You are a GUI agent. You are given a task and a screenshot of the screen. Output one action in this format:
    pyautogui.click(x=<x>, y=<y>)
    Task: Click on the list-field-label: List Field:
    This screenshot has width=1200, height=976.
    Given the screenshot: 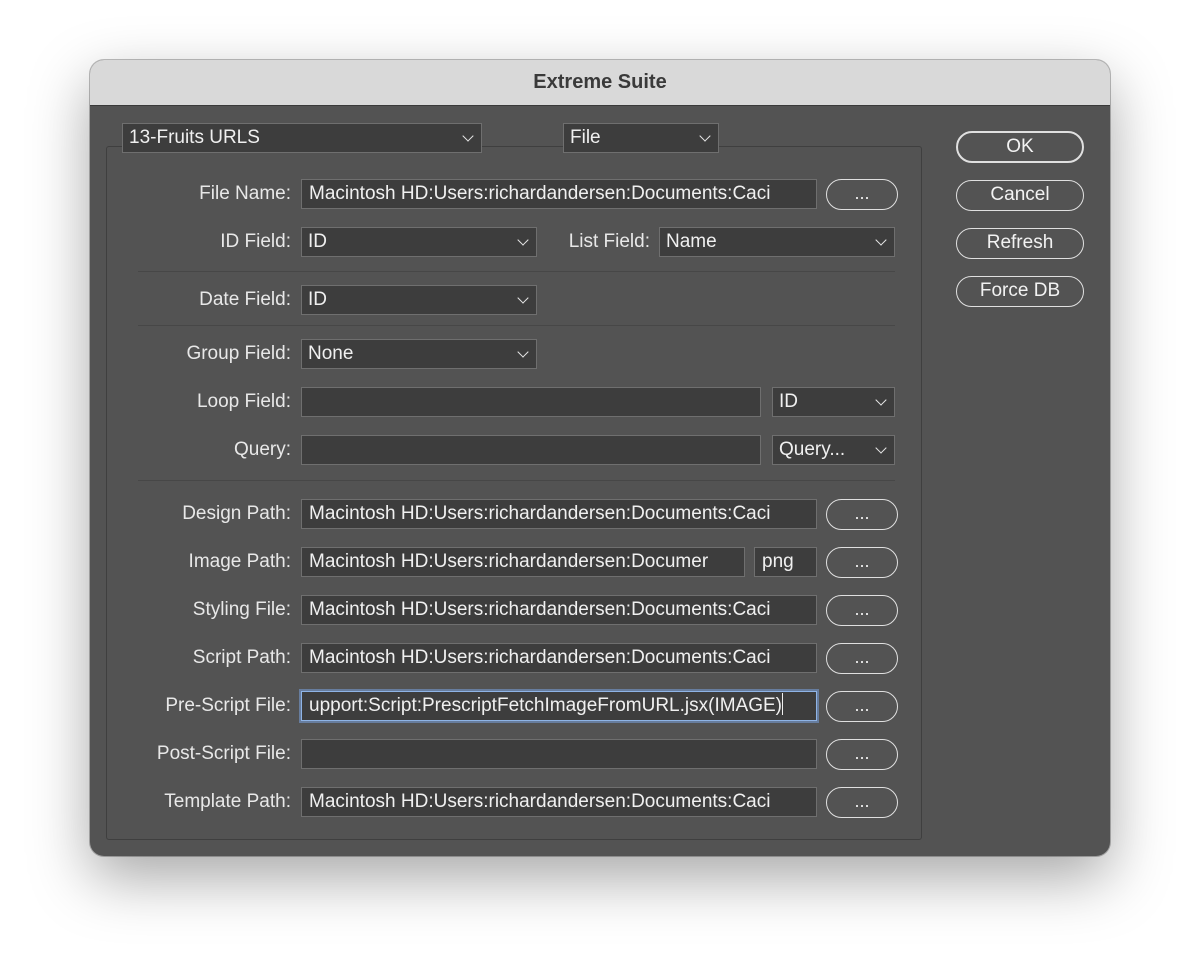 What is the action you would take?
    pyautogui.click(x=609, y=241)
    